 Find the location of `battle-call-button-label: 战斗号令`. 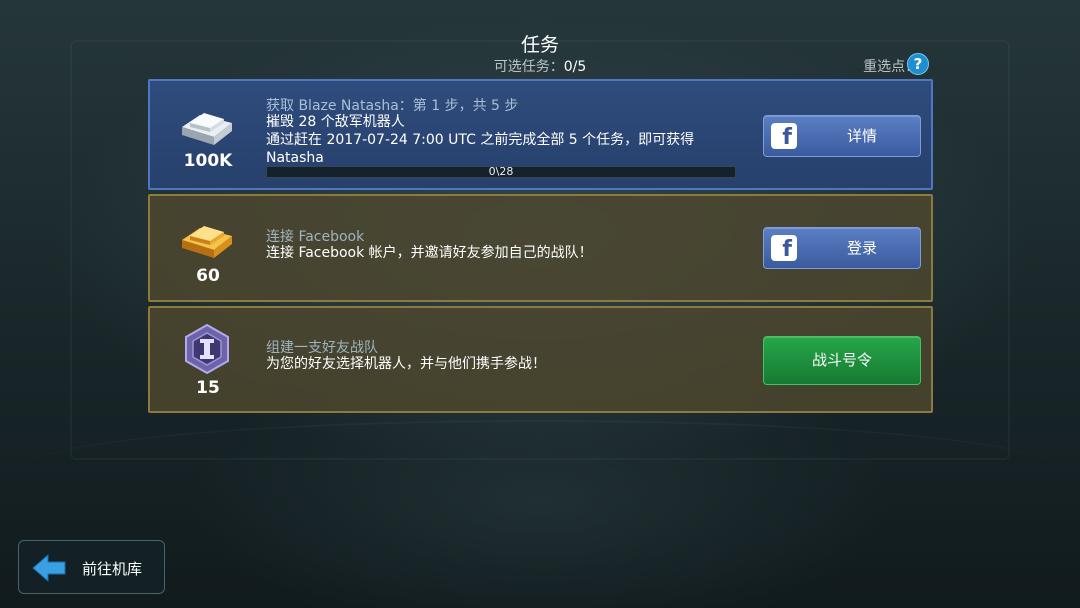

battle-call-button-label: 战斗号令 is located at coordinates (841, 360).